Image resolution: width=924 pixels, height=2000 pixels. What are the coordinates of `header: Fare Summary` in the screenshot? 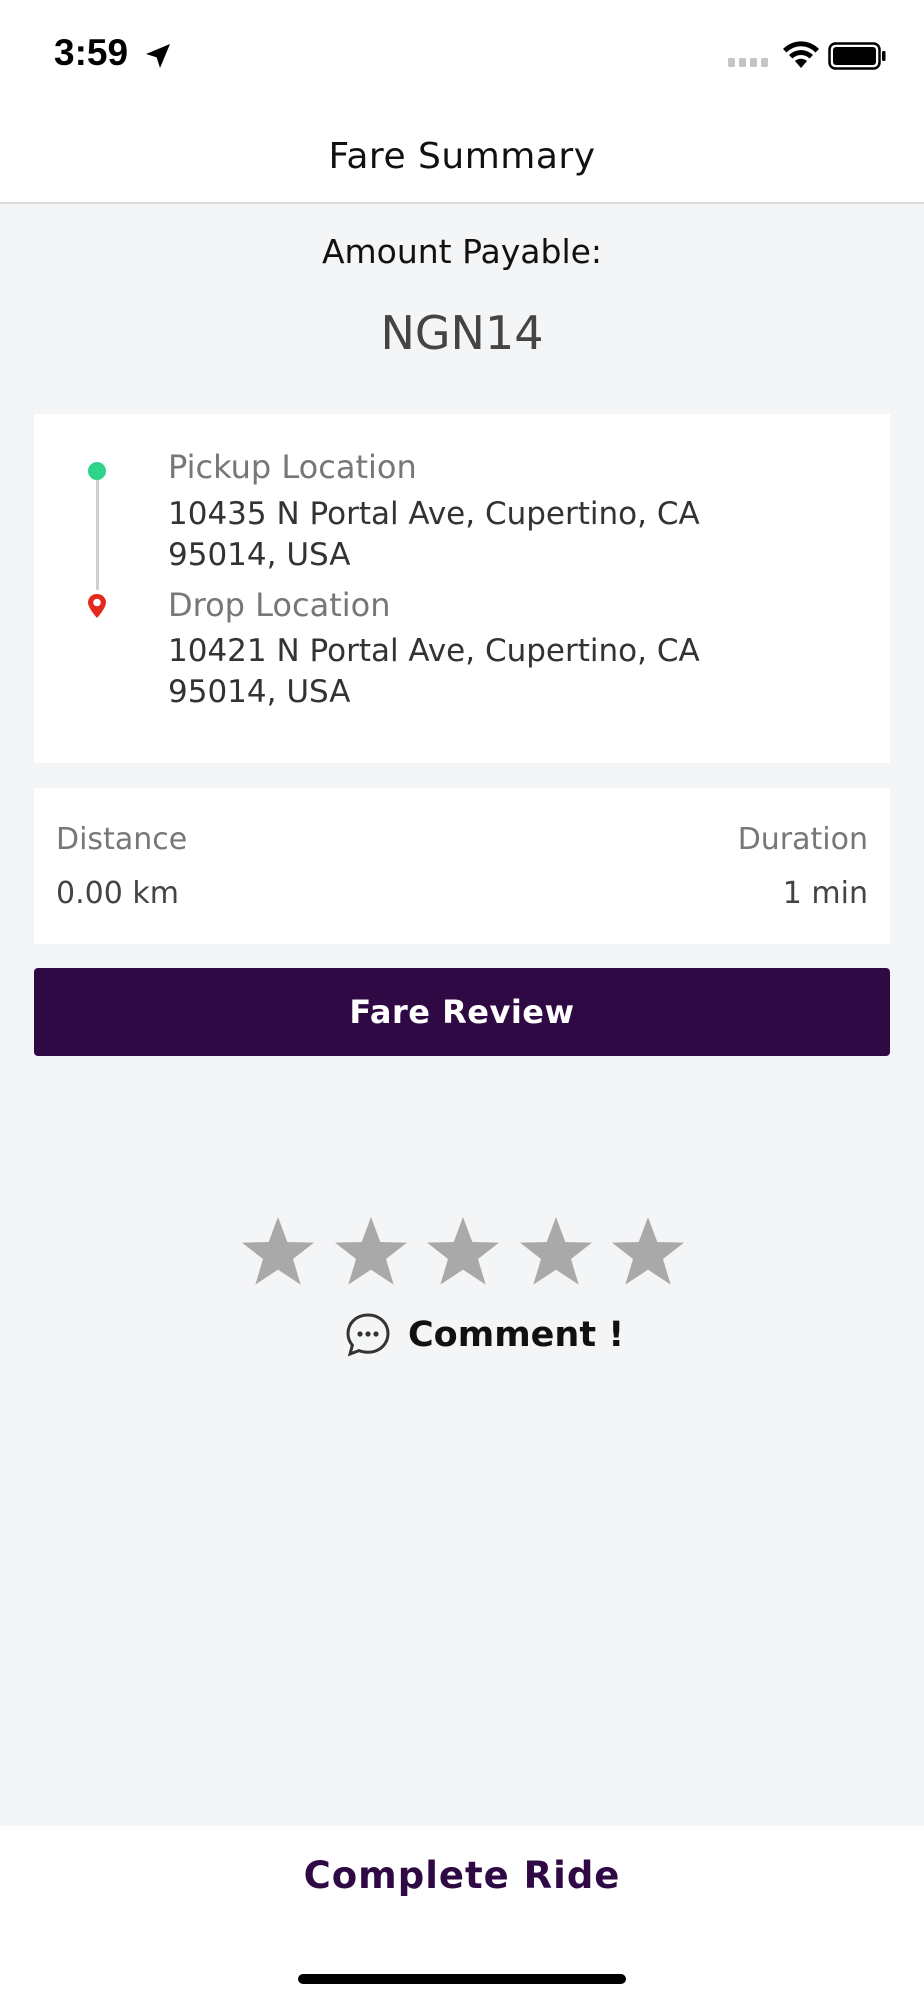 It's located at (462, 157).